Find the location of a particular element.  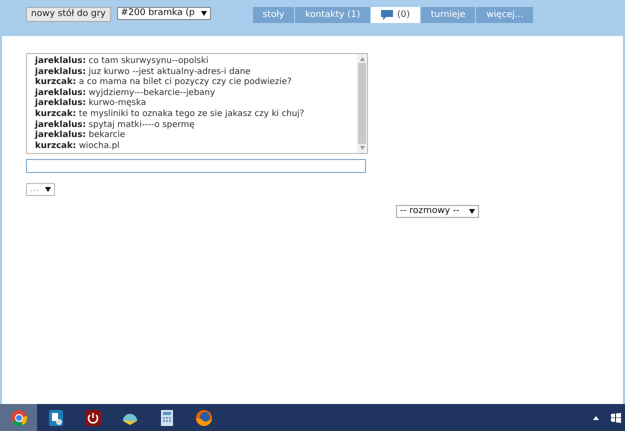

chat-message: jareklalus: wyjdziemy---bekarcie--jebany is located at coordinates (125, 93).